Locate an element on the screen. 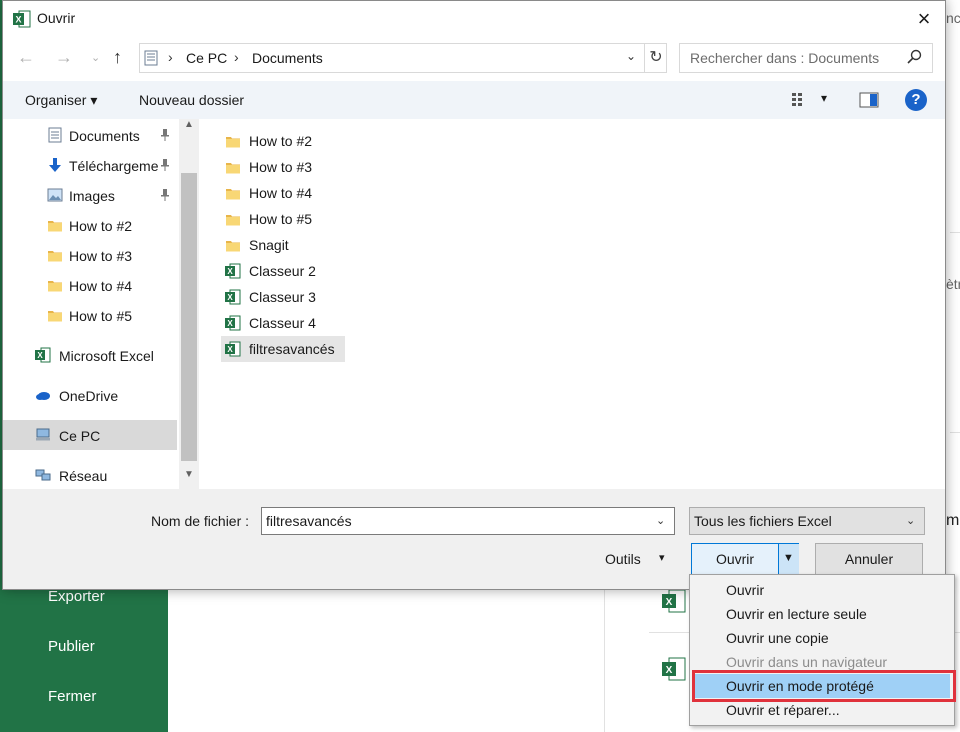  list-item: How to #4 is located at coordinates (281, 193).